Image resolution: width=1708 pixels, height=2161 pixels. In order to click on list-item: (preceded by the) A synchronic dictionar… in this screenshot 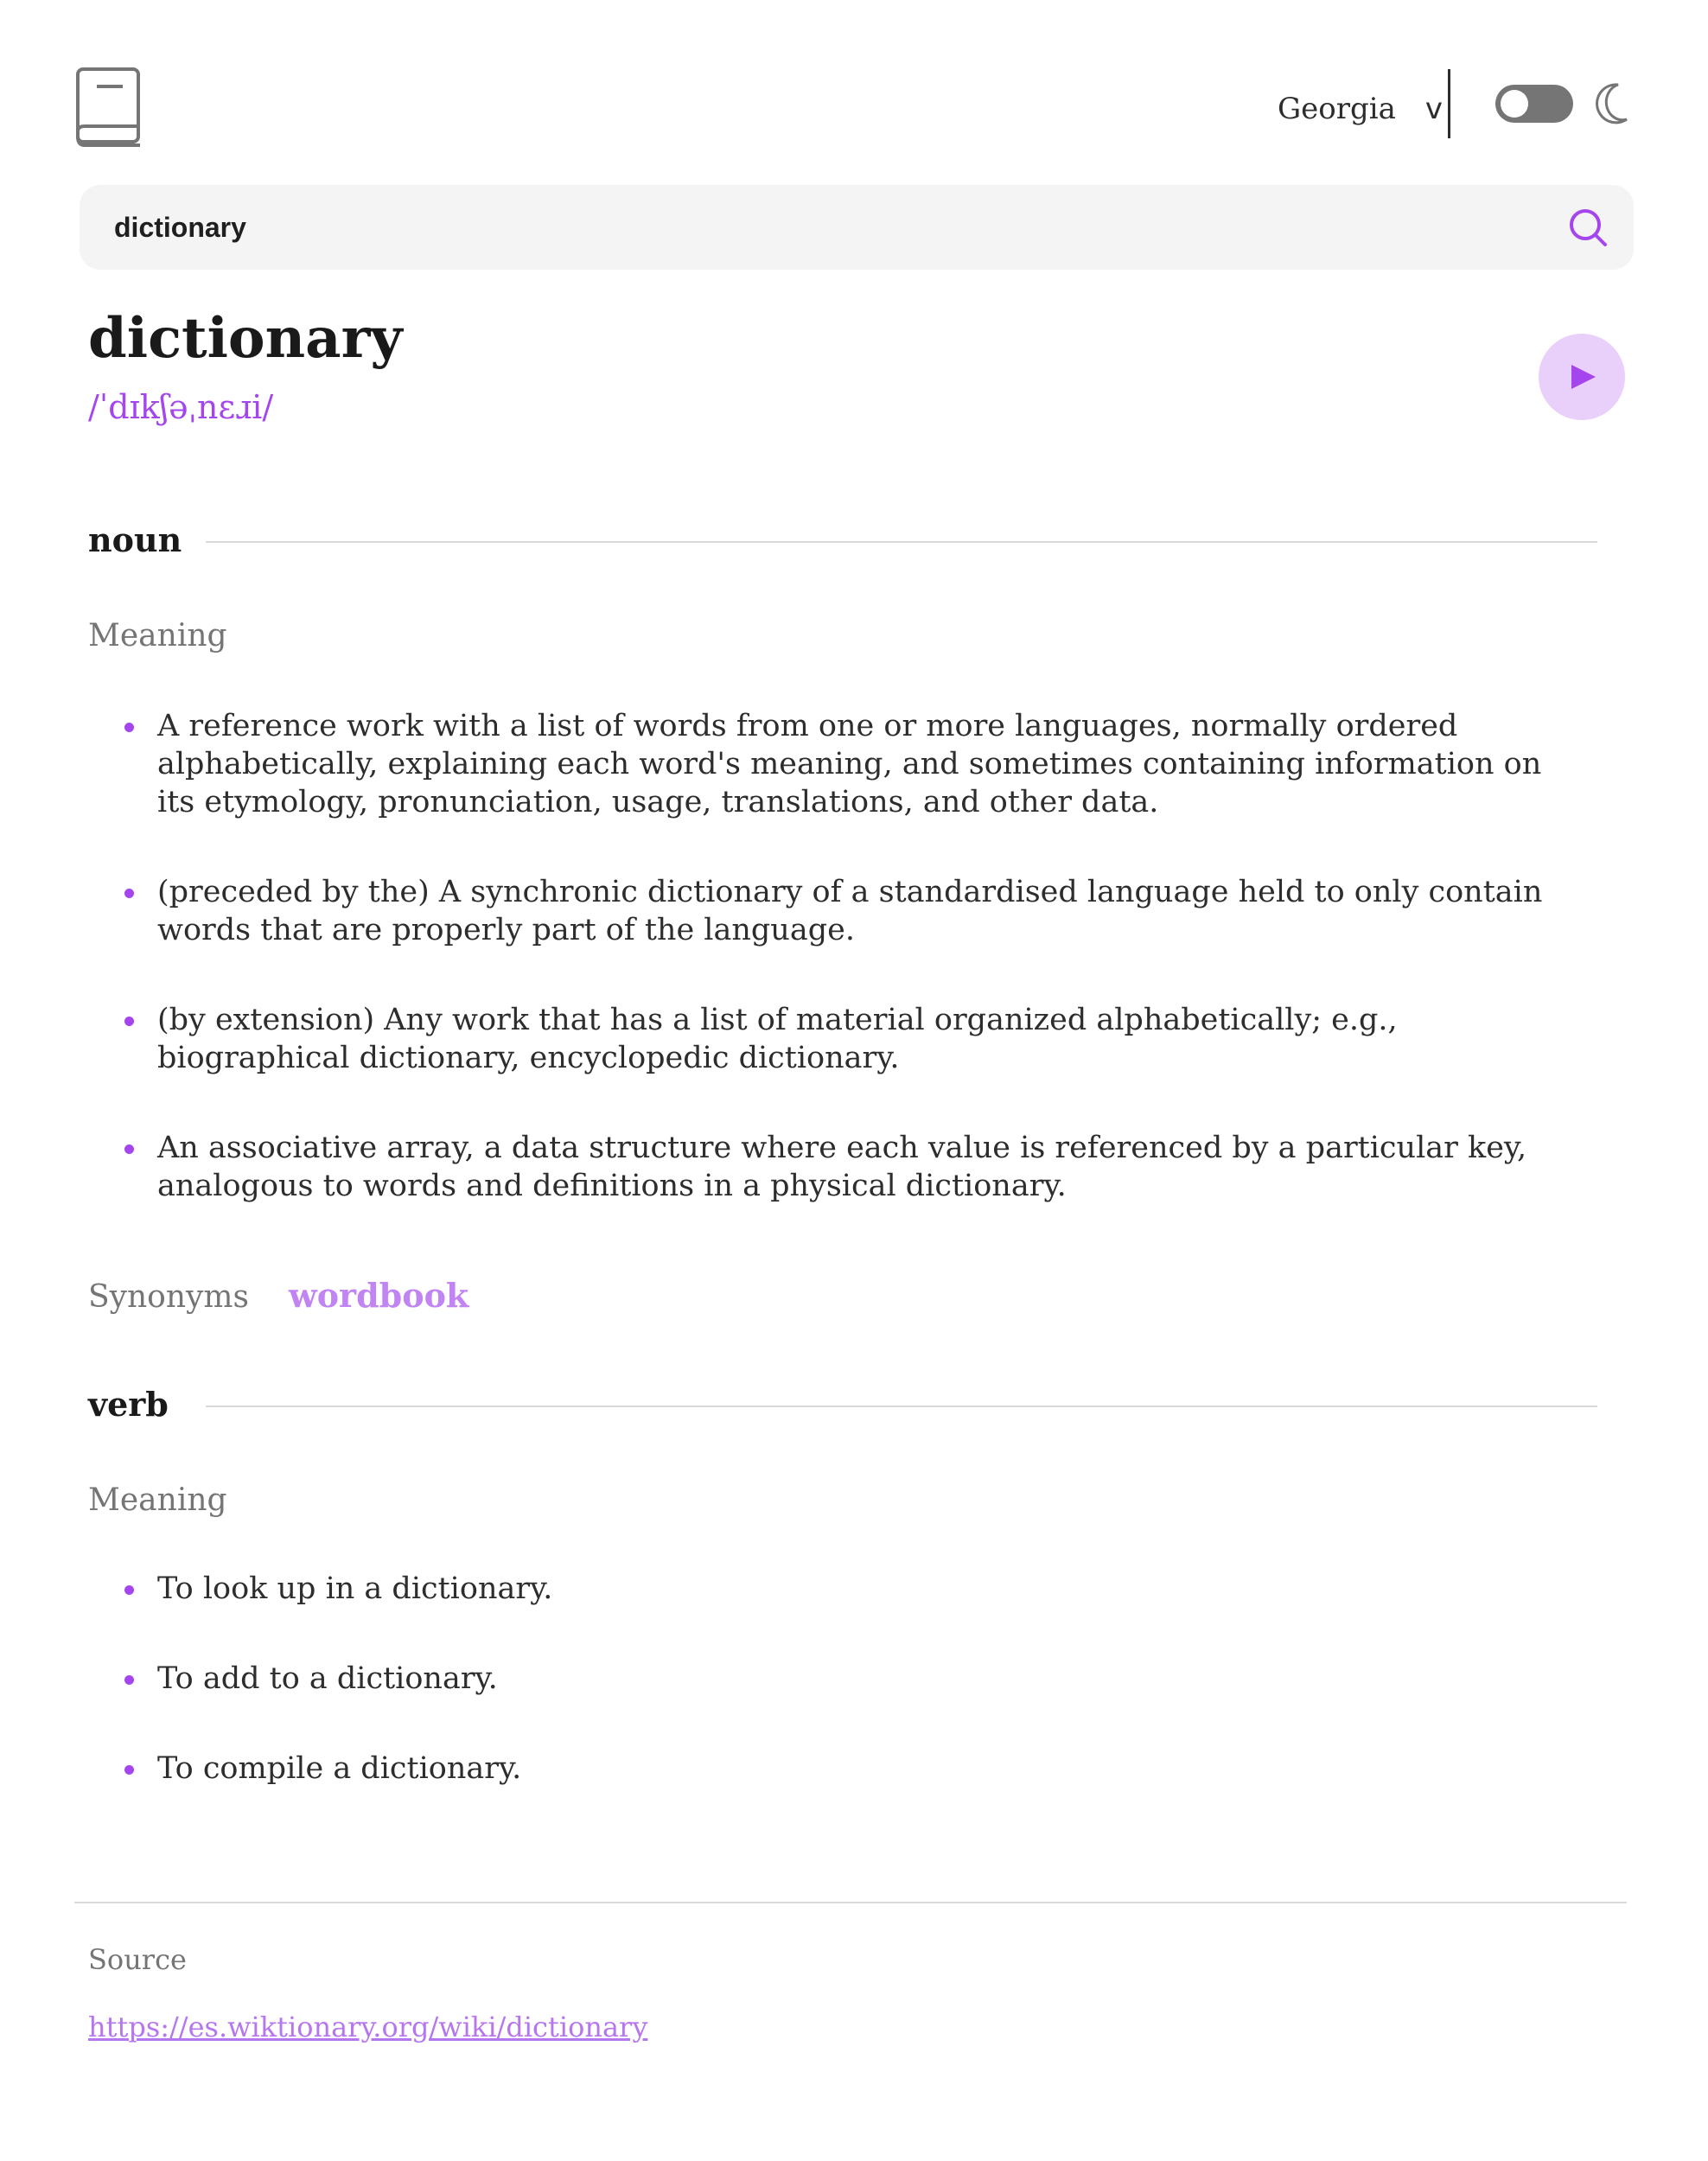, I will do `click(823, 911)`.